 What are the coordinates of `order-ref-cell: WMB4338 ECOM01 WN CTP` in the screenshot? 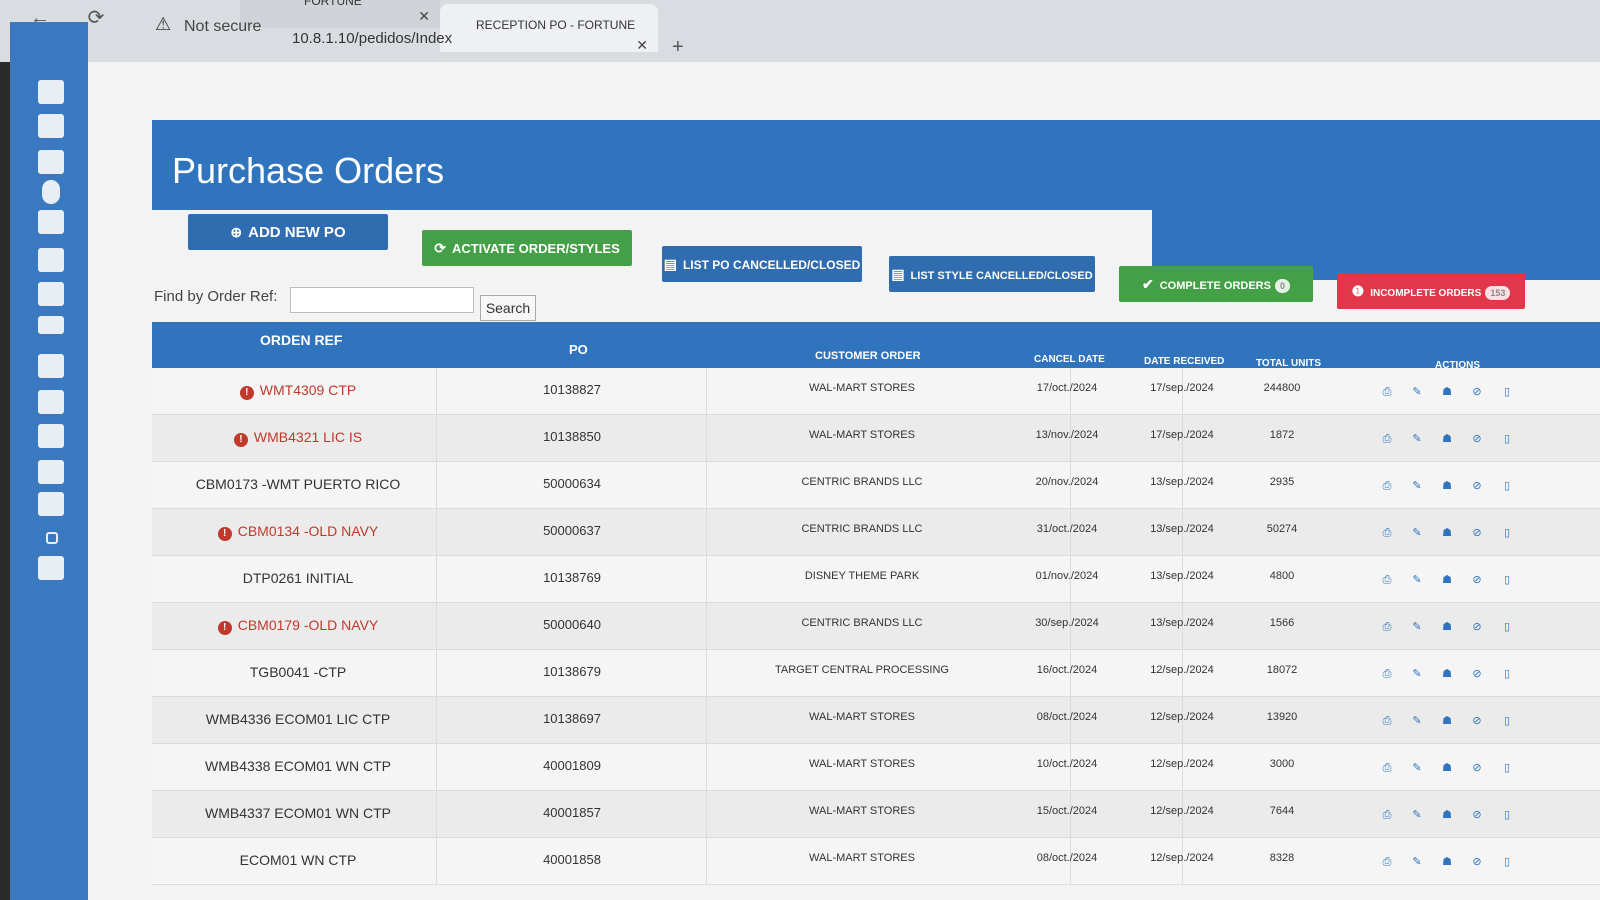 It's located at (298, 766).